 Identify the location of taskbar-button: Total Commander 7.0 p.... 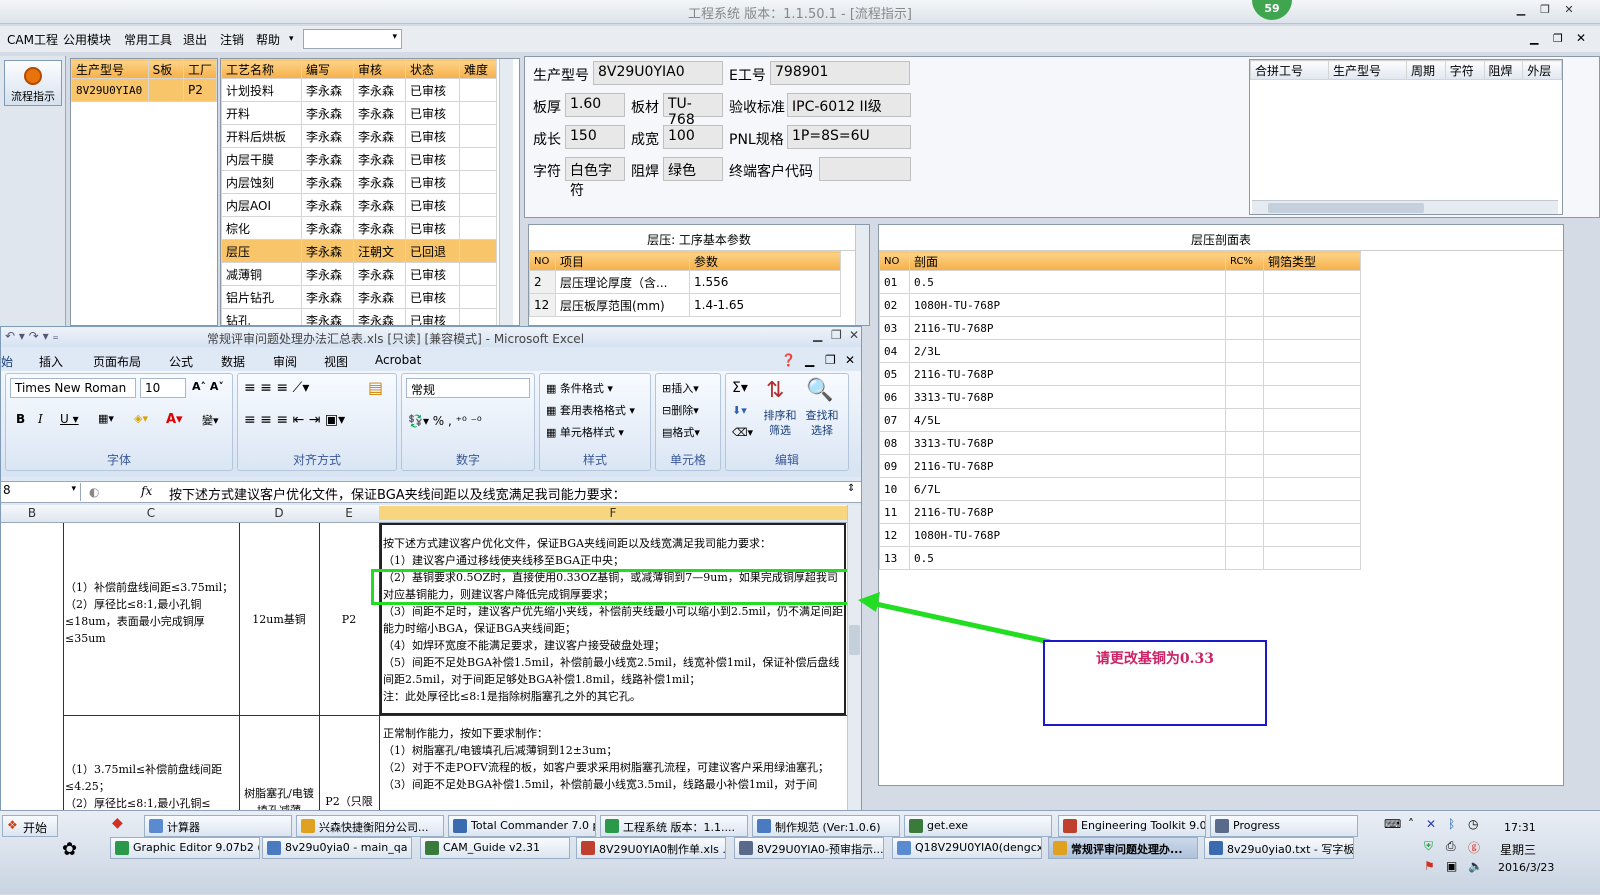
(522, 826).